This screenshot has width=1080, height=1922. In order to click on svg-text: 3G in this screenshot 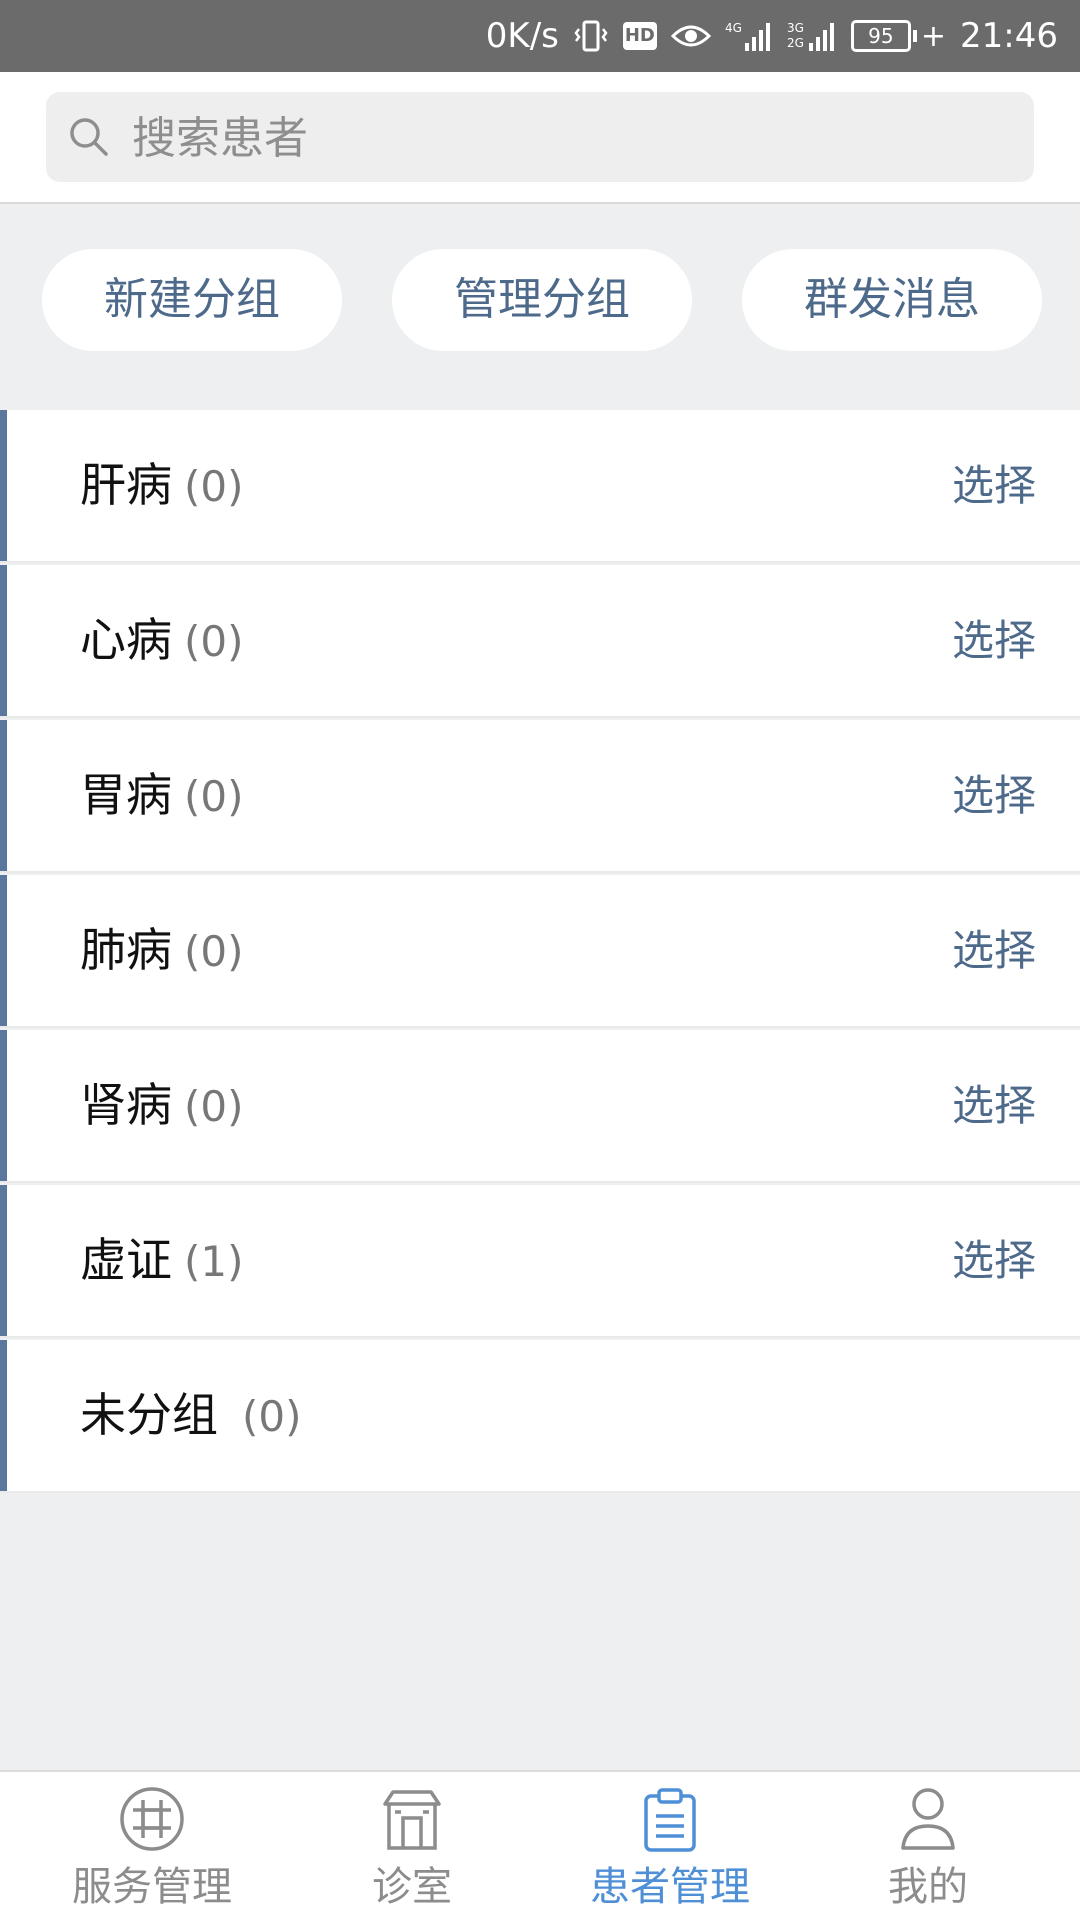, I will do `click(795, 28)`.